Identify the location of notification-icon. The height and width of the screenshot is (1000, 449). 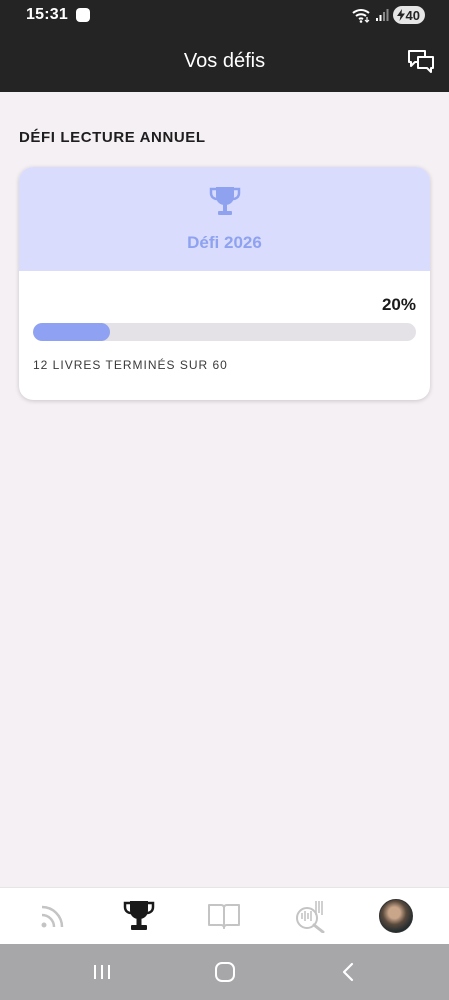
(82, 15).